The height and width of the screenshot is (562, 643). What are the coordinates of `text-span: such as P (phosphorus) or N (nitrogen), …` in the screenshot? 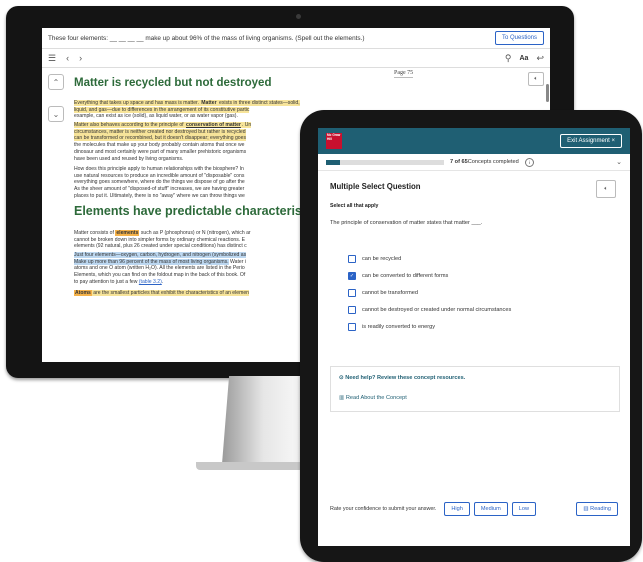 It's located at (195, 233).